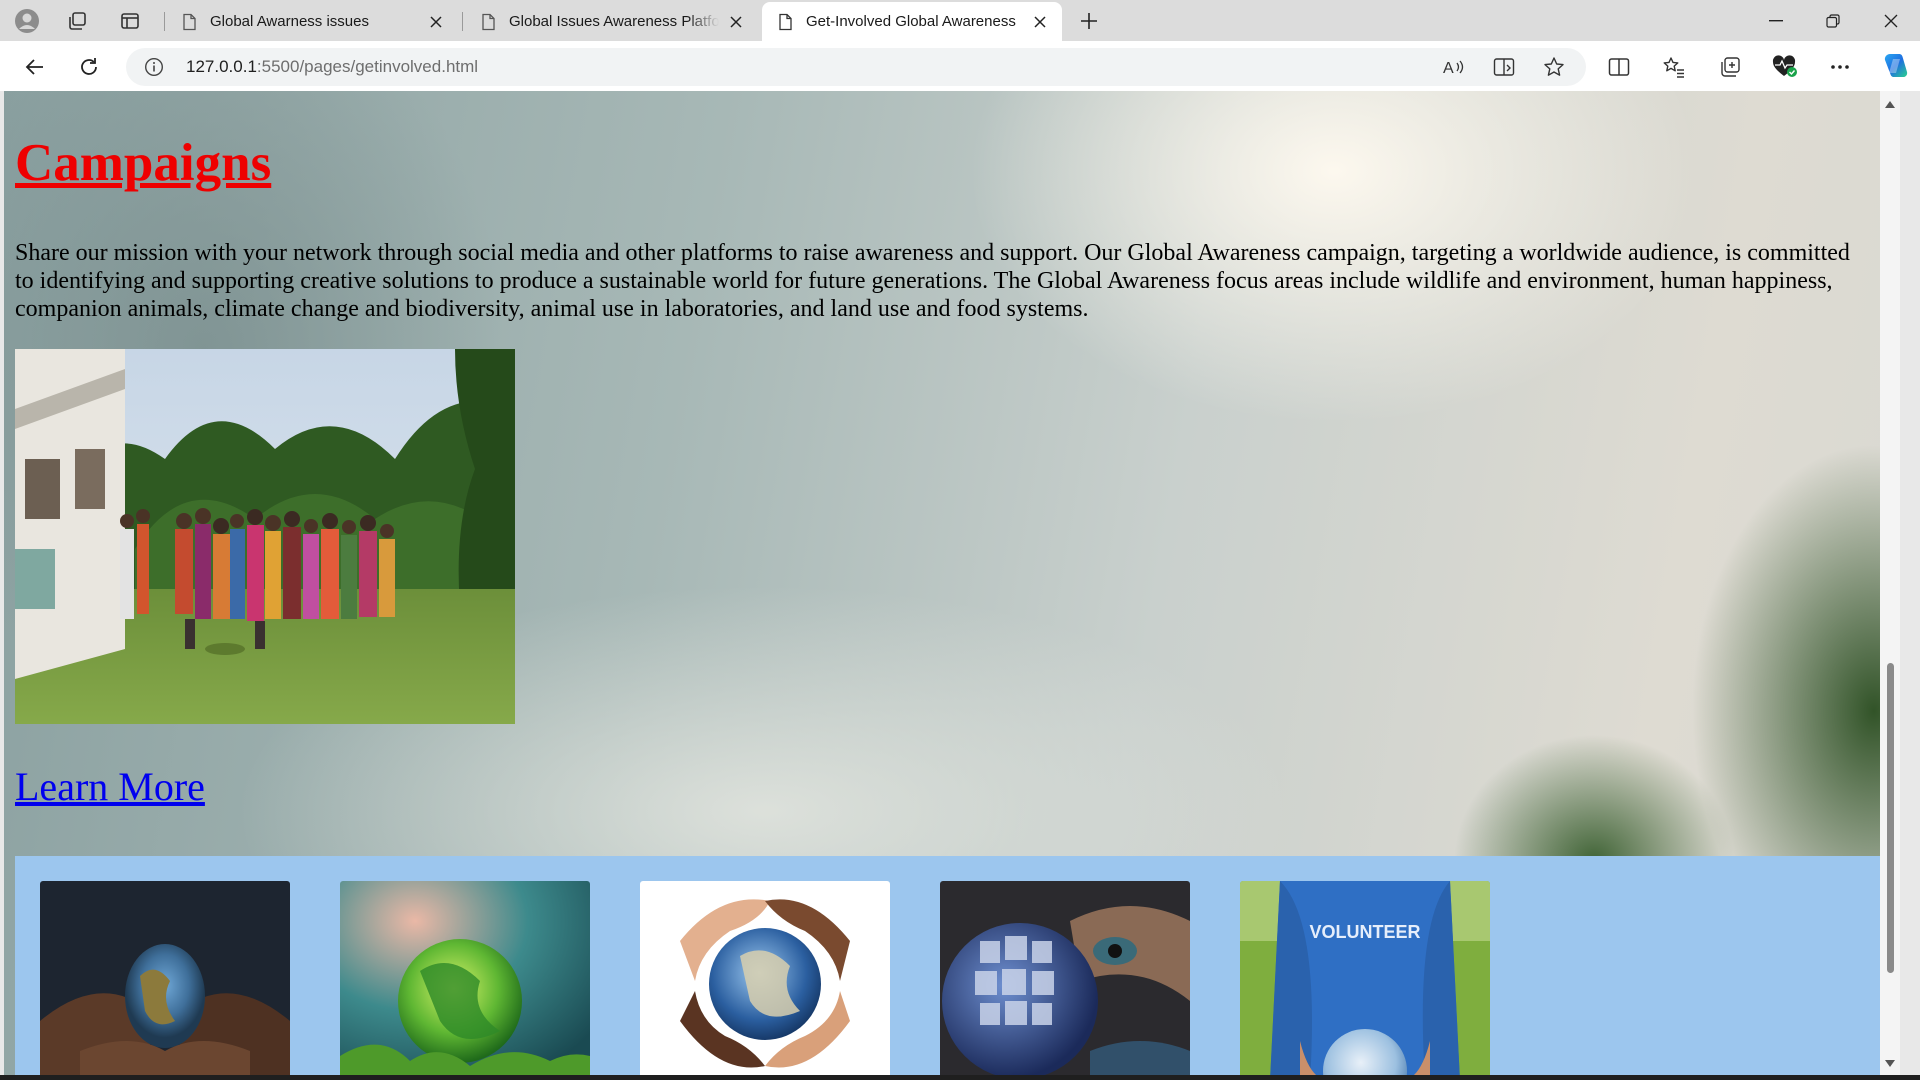 This screenshot has width=1920, height=1080. I want to click on immersive-reader-icon, so click(1504, 67).